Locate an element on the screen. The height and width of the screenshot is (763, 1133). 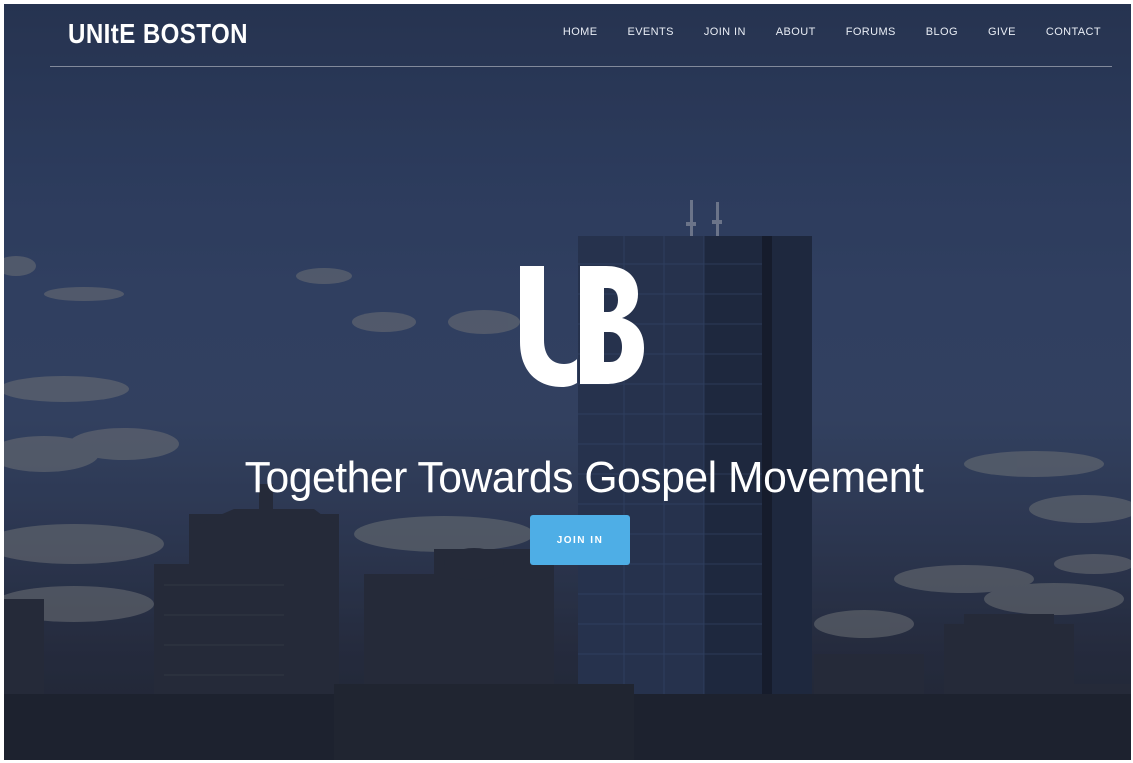
nav-item-forums: FORUMS is located at coordinates (871, 32).